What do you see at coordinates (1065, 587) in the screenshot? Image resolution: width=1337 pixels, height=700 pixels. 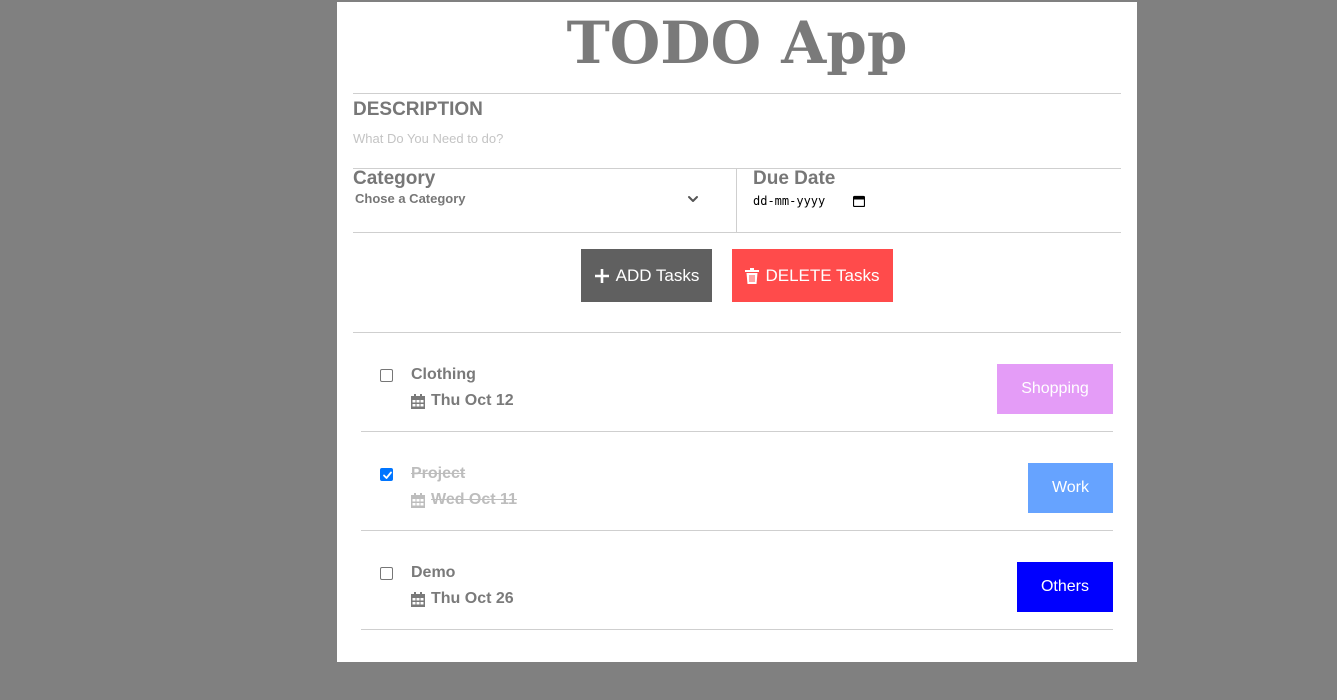 I see `task-category-tag: Others` at bounding box center [1065, 587].